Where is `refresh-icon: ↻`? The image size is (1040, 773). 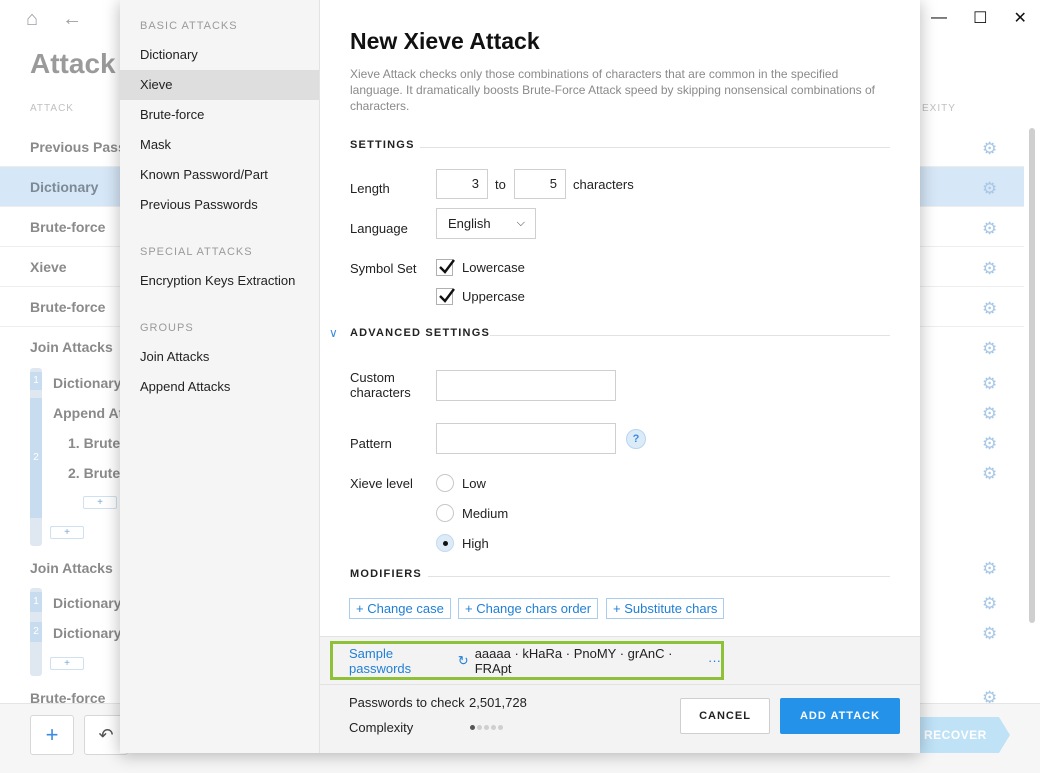 refresh-icon: ↻ is located at coordinates (463, 661).